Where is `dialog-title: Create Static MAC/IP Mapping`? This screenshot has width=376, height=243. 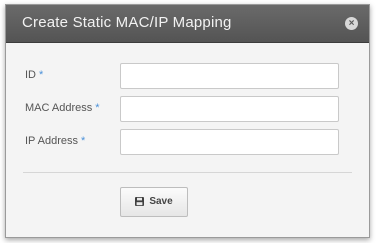
dialog-title: Create Static MAC/IP Mapping is located at coordinates (127, 22).